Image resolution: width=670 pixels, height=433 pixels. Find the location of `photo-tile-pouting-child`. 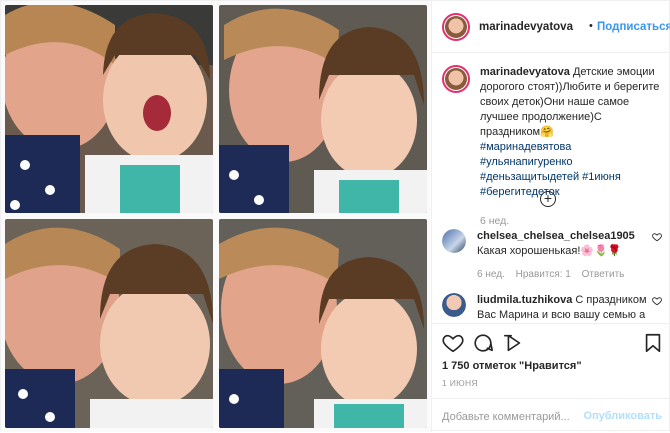

photo-tile-pouting-child is located at coordinates (109, 323).